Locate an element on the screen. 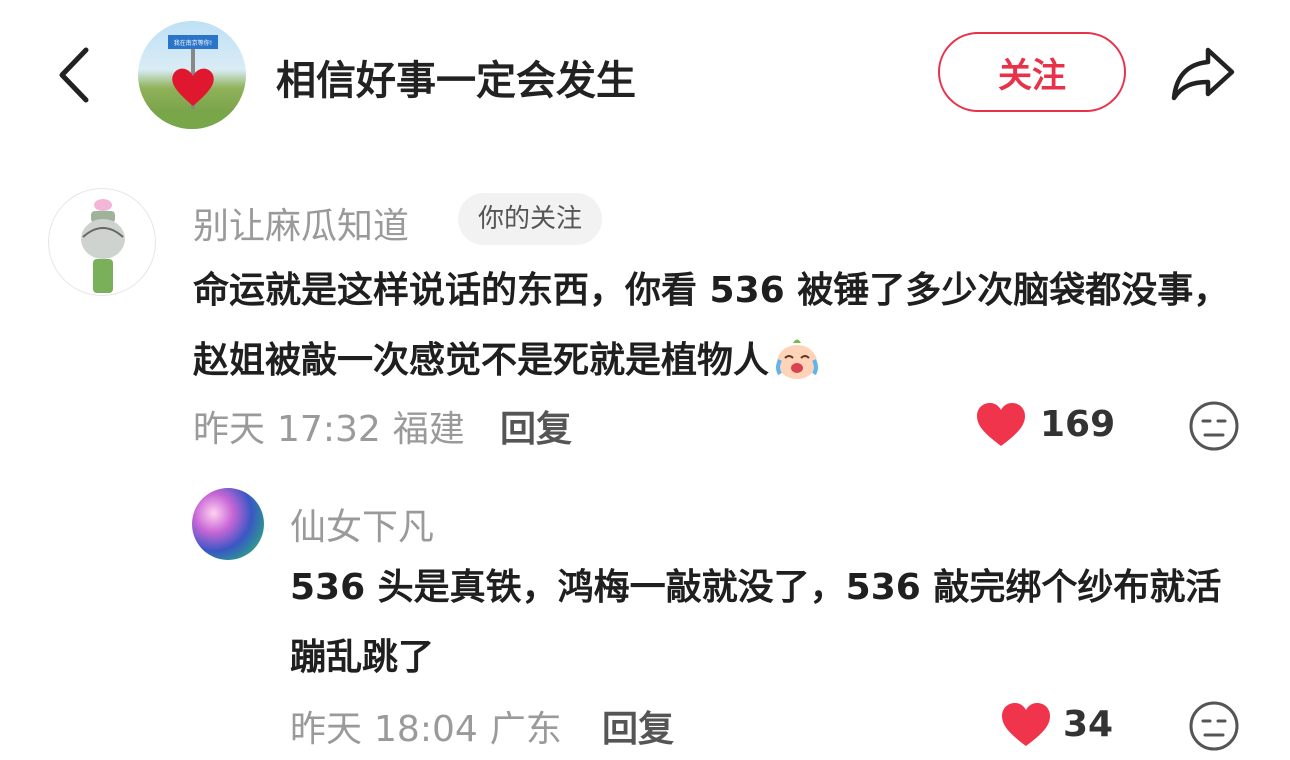 Image resolution: width=1290 pixels, height=760 pixels. author-avatar: 我在南京等你! is located at coordinates (192, 75).